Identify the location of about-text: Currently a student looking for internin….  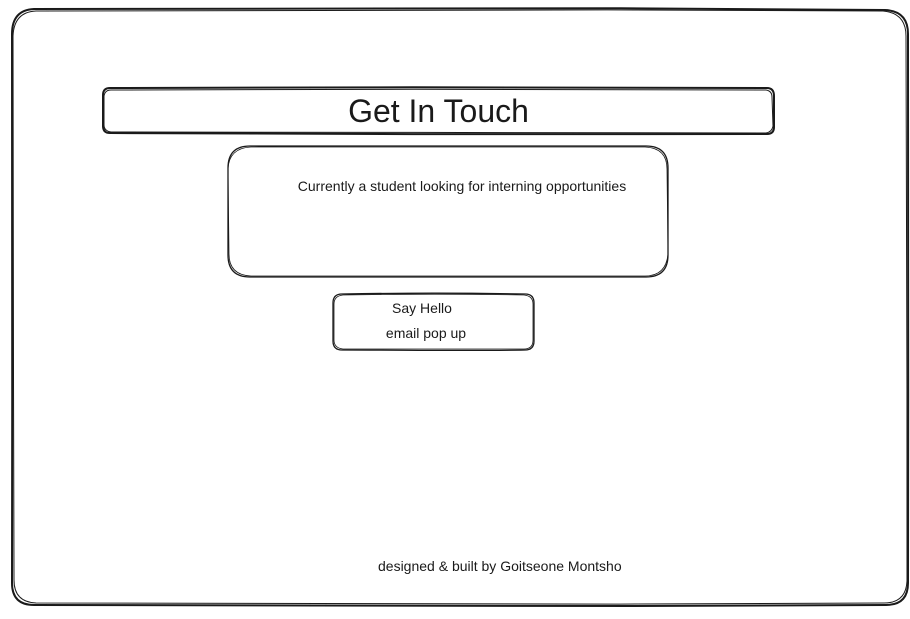
(462, 186).